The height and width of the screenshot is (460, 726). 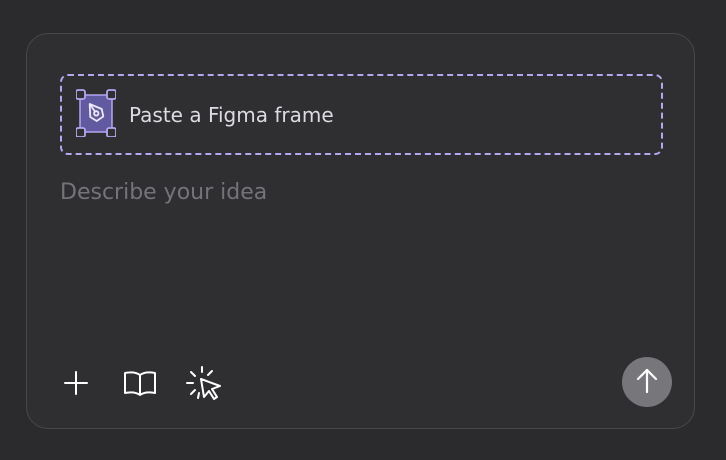 I want to click on send-button, so click(x=647, y=382).